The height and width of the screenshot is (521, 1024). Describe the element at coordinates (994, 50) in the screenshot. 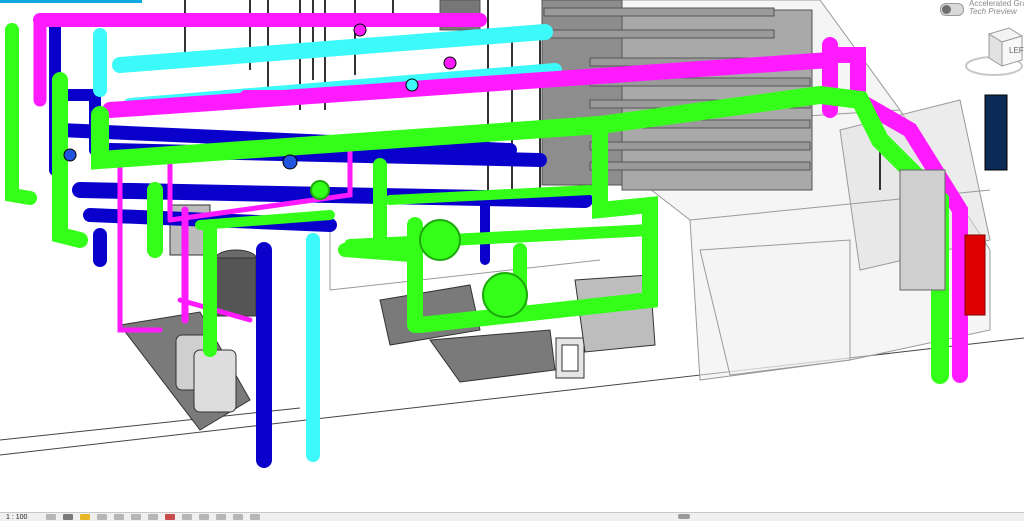

I see `viewcube: LEFT` at that location.